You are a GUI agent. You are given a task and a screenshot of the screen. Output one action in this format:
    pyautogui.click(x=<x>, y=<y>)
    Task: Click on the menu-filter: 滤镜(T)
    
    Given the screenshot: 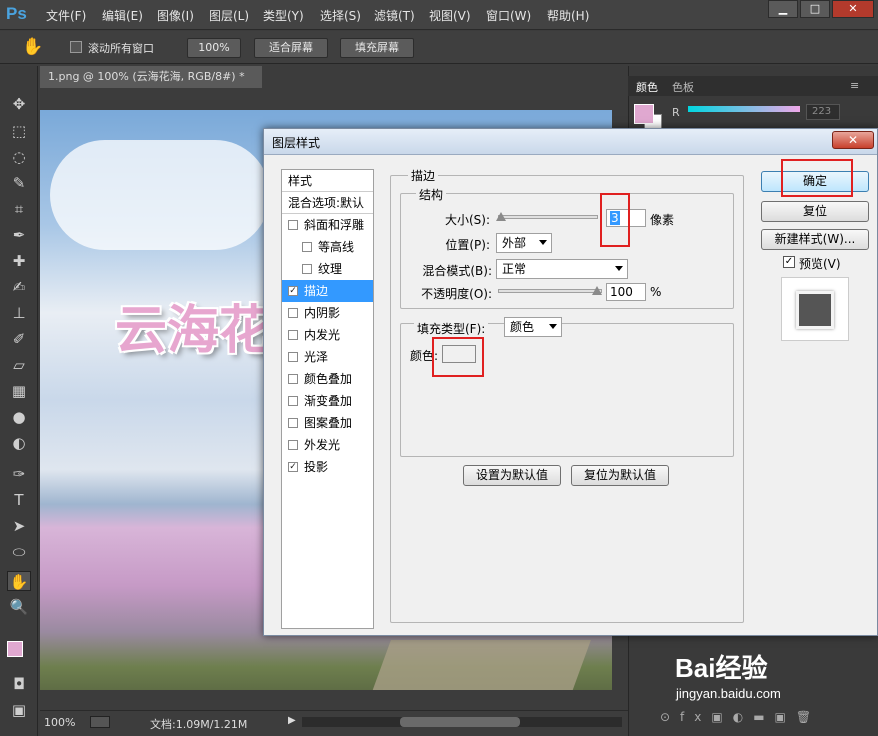 What is the action you would take?
    pyautogui.click(x=394, y=15)
    